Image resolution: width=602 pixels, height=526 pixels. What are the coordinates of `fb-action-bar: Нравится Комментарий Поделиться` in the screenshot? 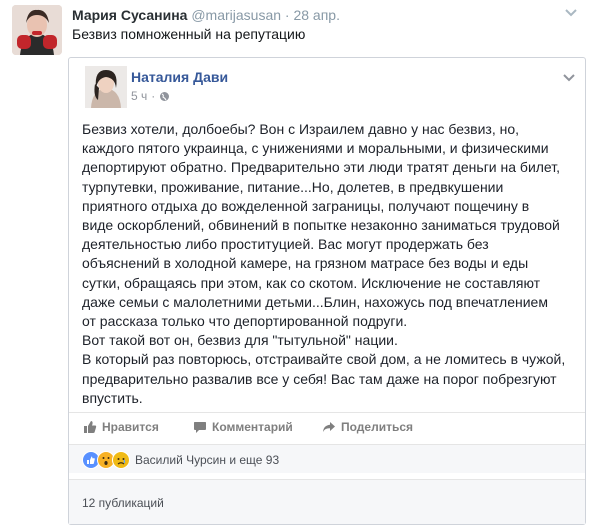 It's located at (327, 425).